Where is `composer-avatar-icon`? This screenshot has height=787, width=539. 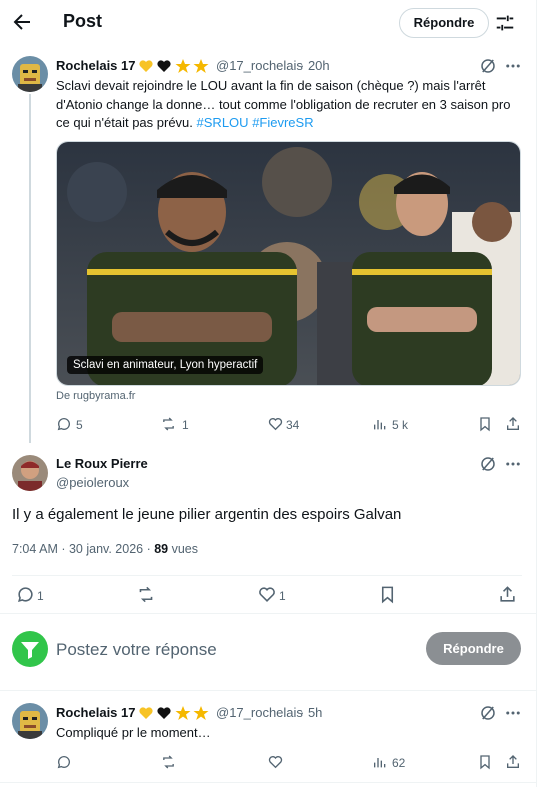
composer-avatar-icon is located at coordinates (30, 649).